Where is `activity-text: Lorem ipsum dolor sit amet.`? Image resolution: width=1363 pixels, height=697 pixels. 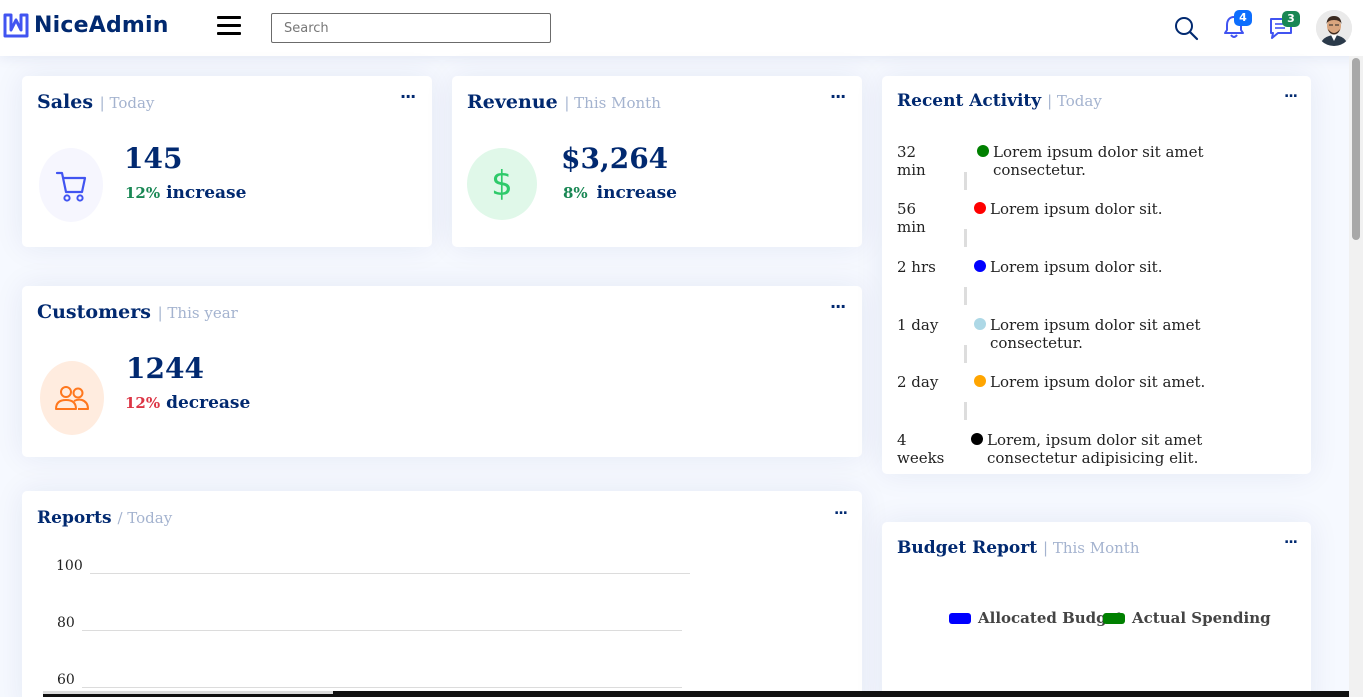 activity-text: Lorem ipsum dolor sit amet. is located at coordinates (1098, 382).